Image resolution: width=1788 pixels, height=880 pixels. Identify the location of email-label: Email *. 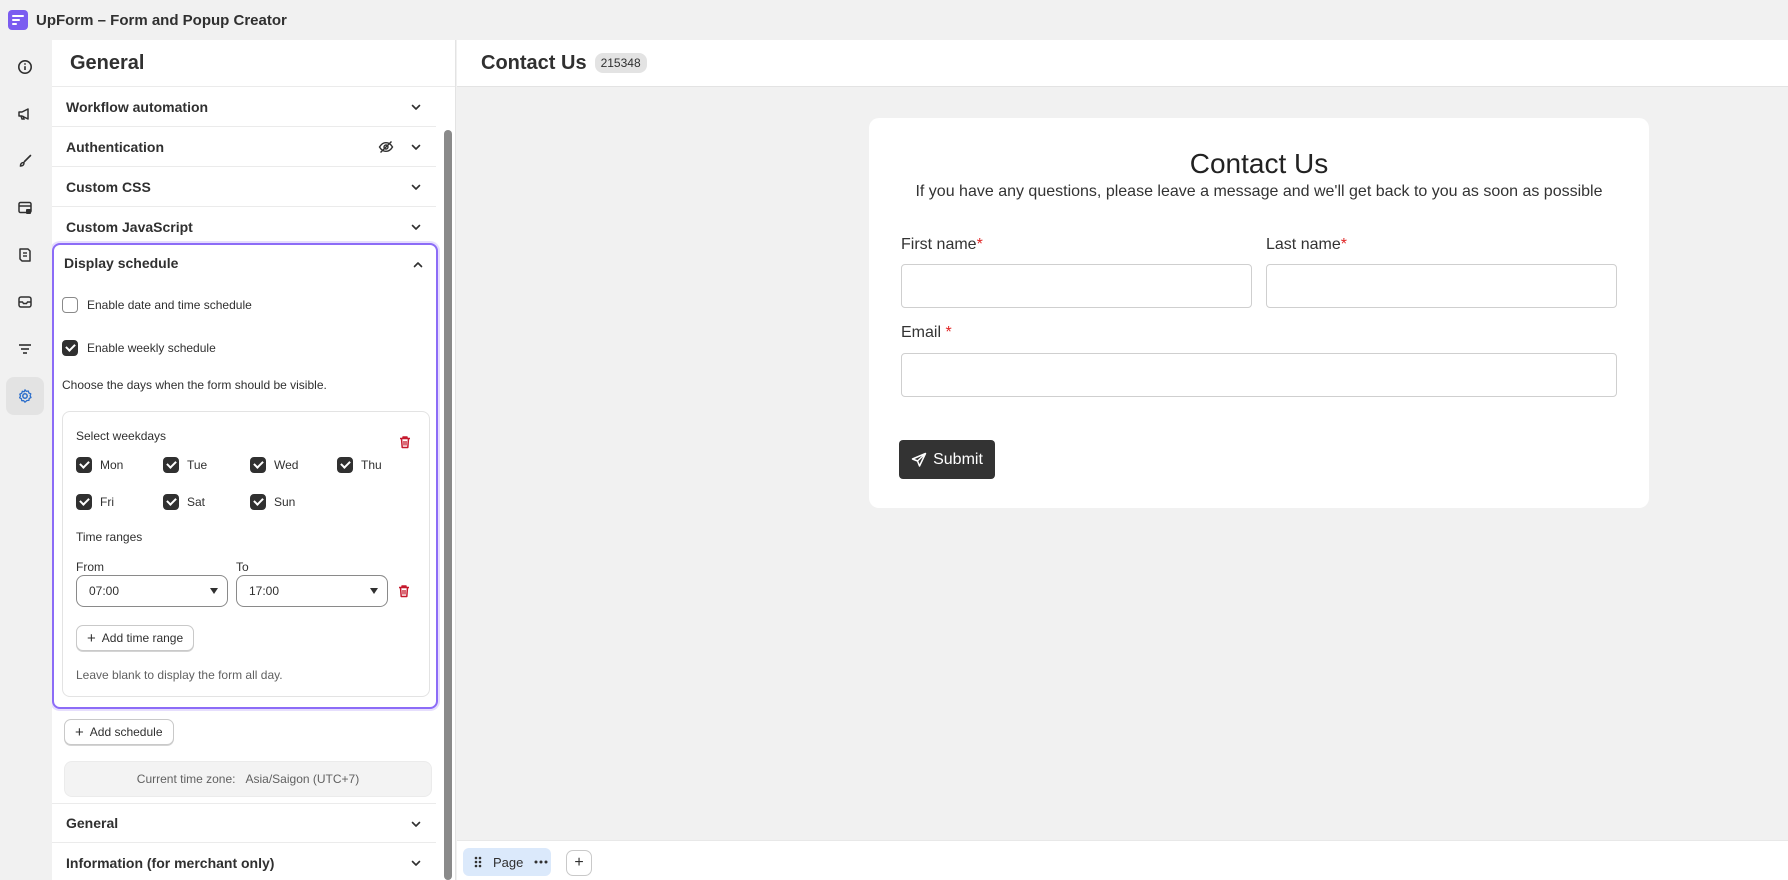
(926, 332).